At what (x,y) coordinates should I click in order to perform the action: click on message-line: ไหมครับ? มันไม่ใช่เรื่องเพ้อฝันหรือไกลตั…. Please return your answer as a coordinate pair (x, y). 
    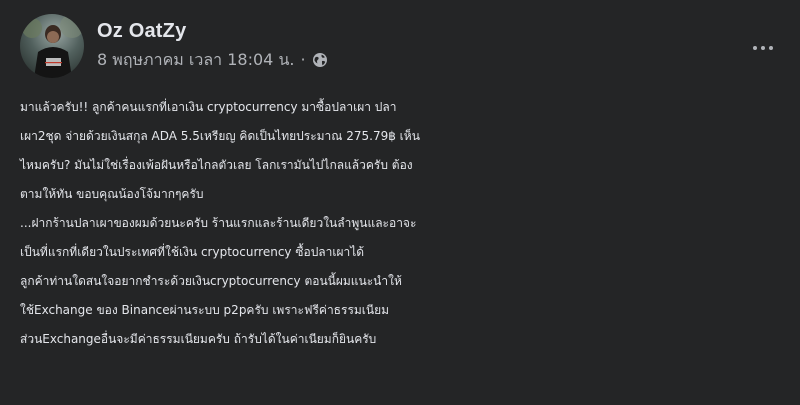
    Looking at the image, I should click on (216, 165).